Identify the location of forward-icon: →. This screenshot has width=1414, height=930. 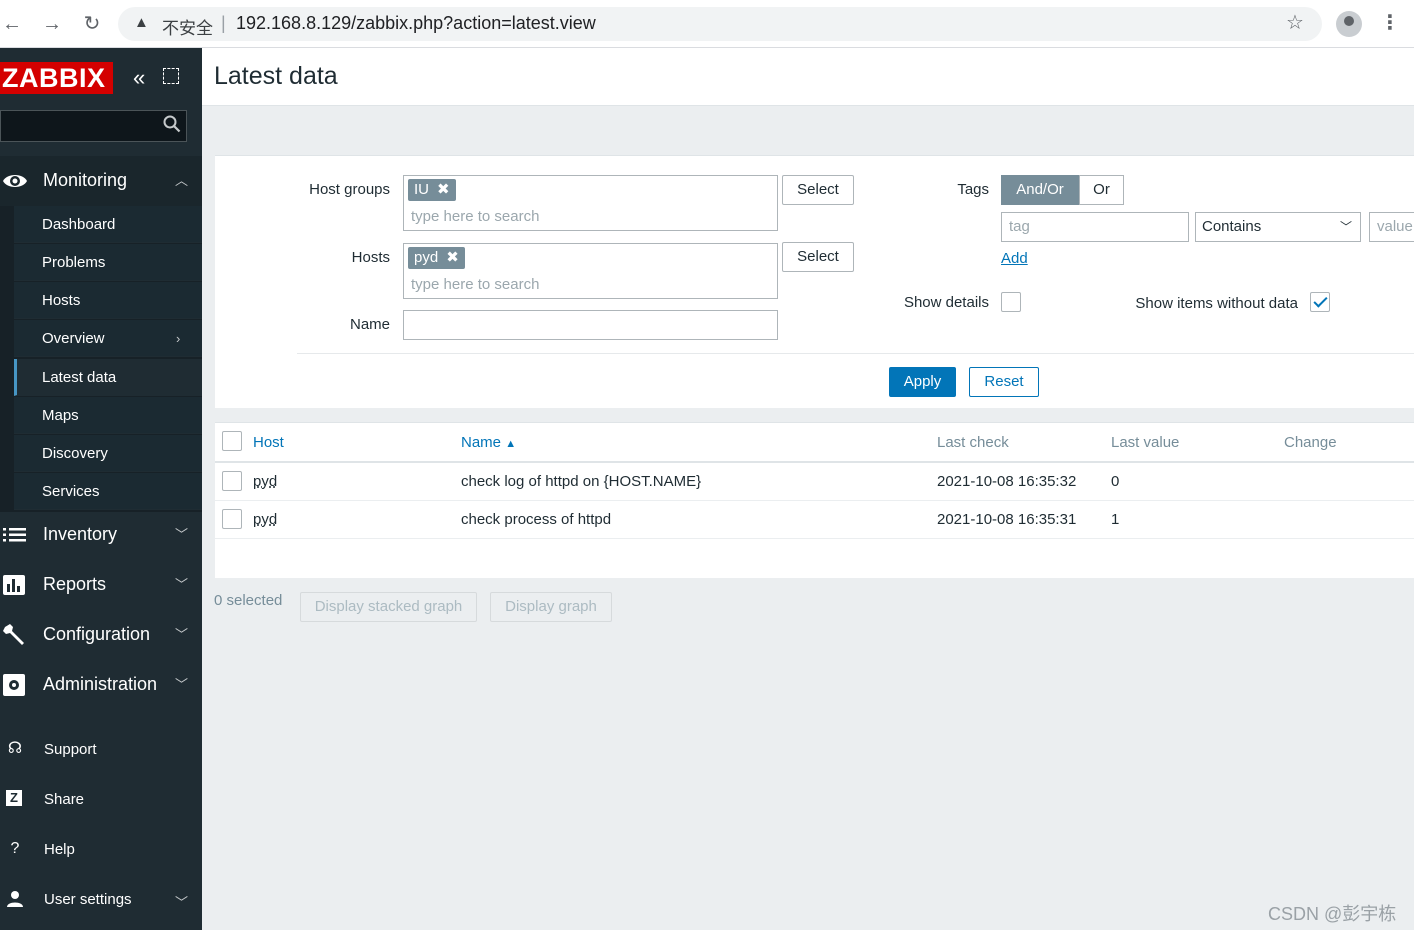
(52, 24).